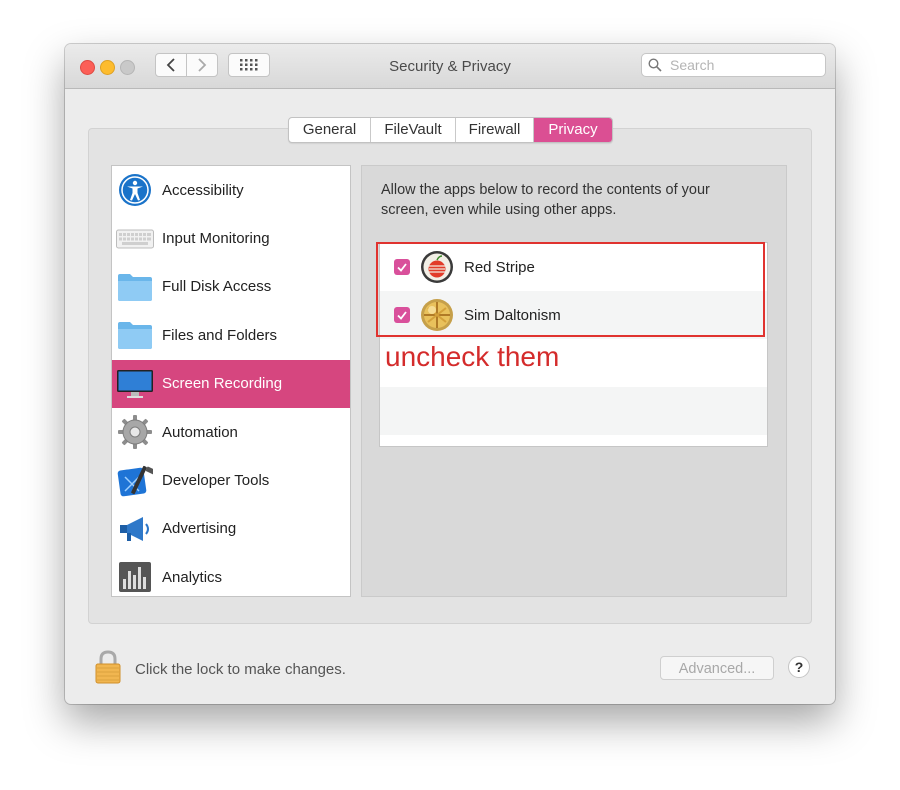  I want to click on bar-chart-icon, so click(135, 577).